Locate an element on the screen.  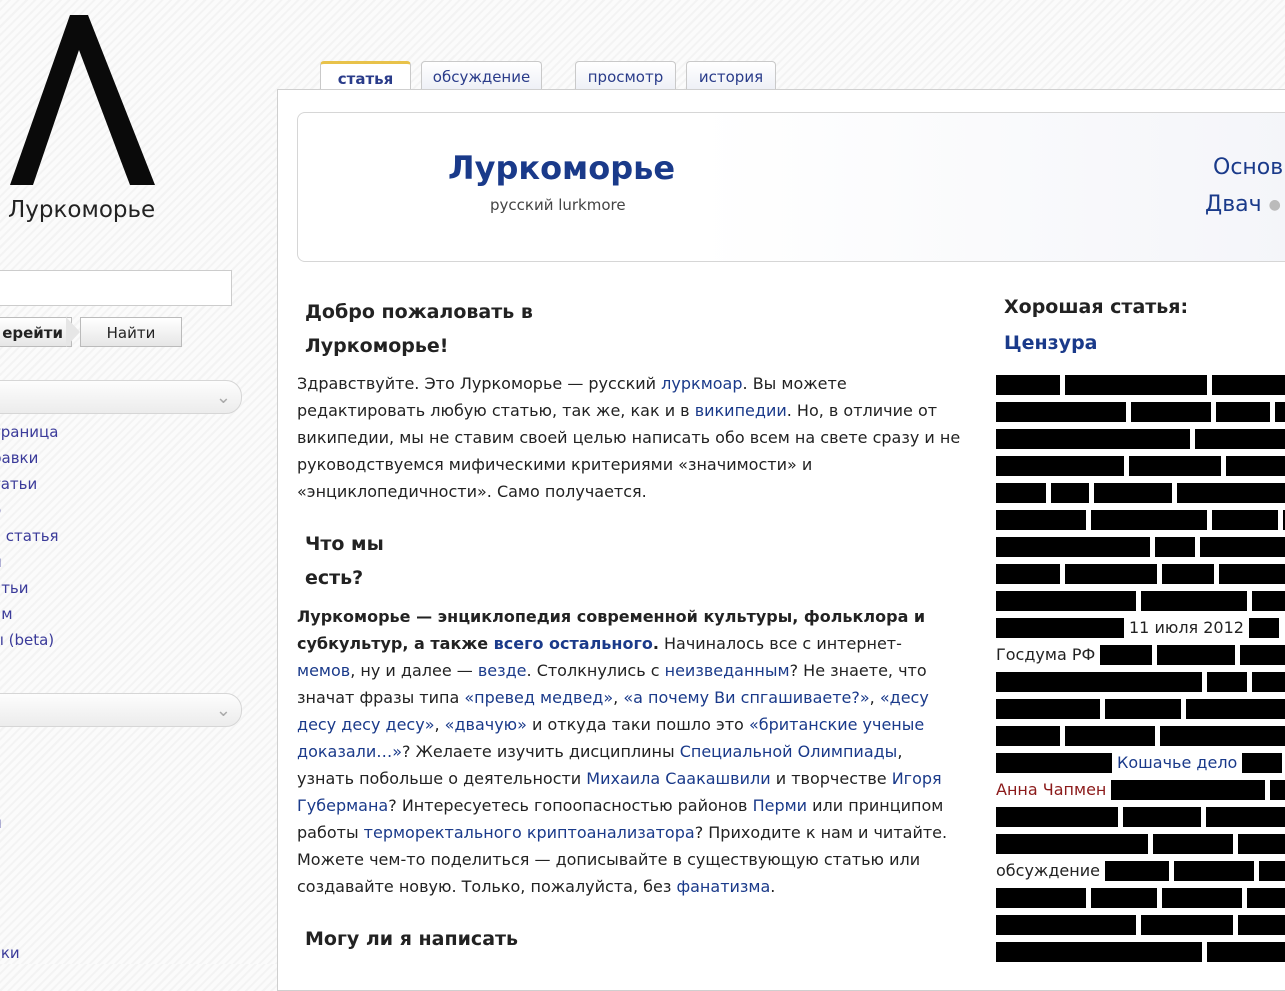
site-logo: Луркоморье is located at coordinates (138, 120).